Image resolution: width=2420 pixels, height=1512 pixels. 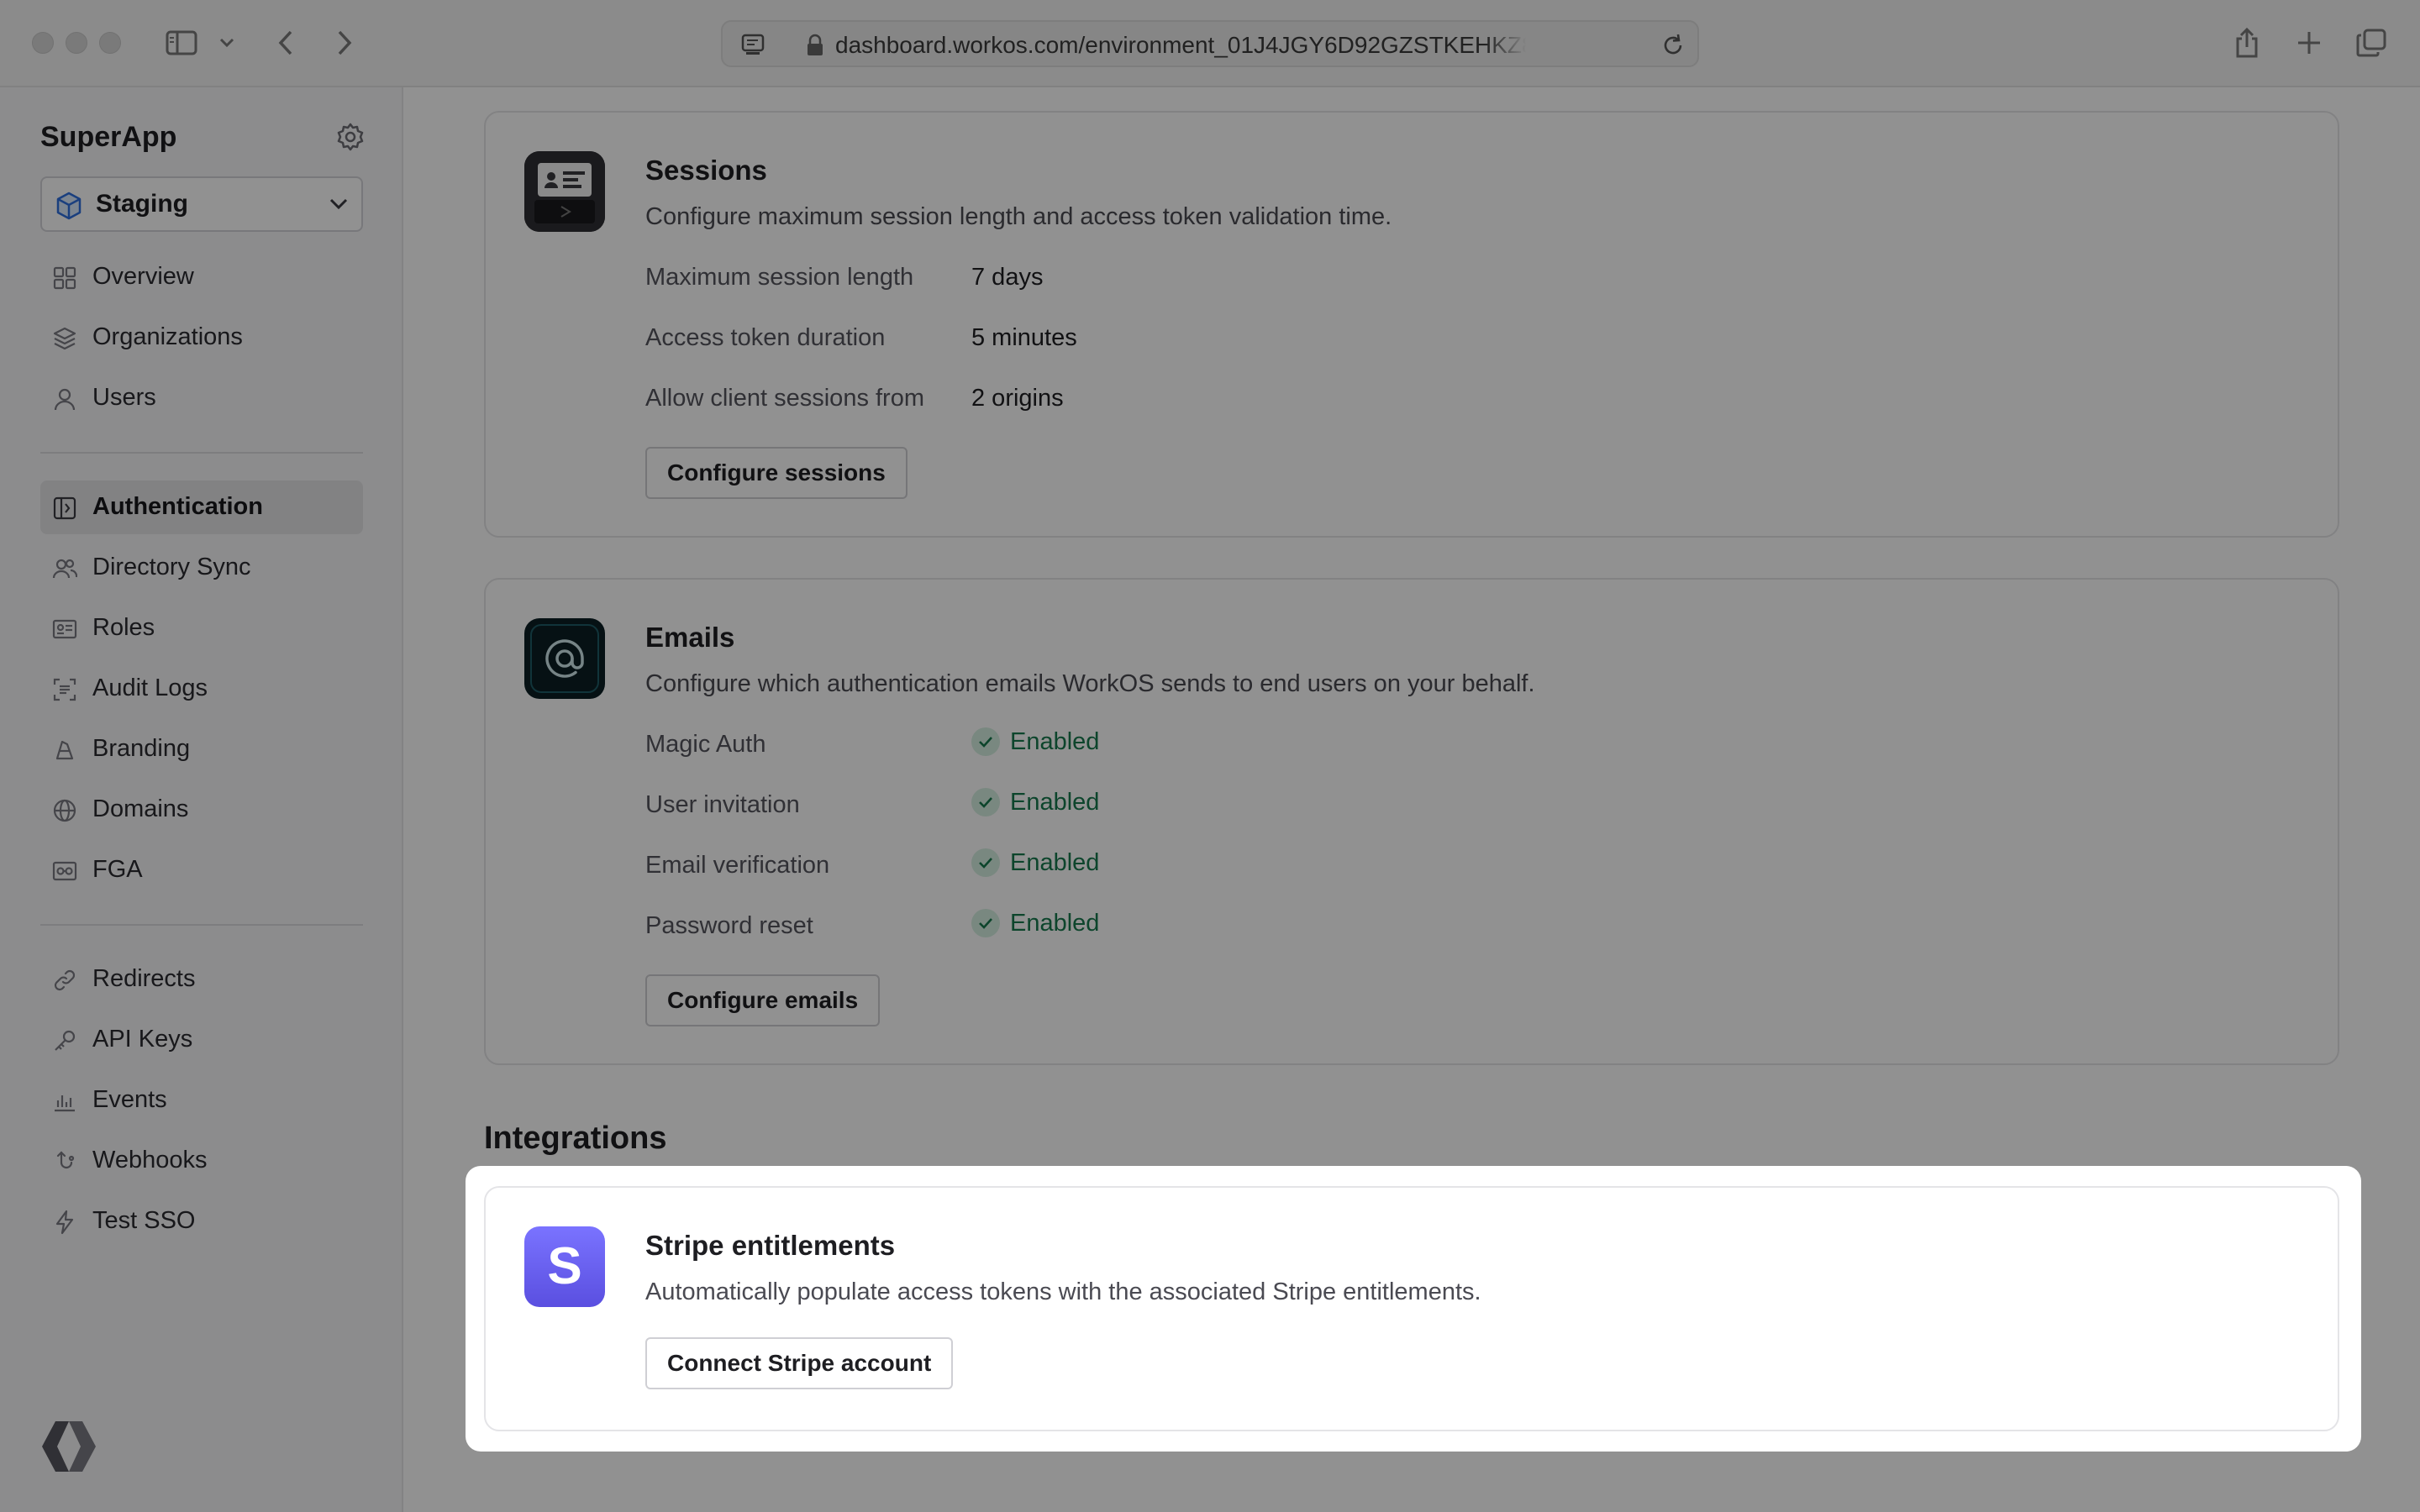 I want to click on sidebar-item-label: Authentication, so click(x=177, y=506).